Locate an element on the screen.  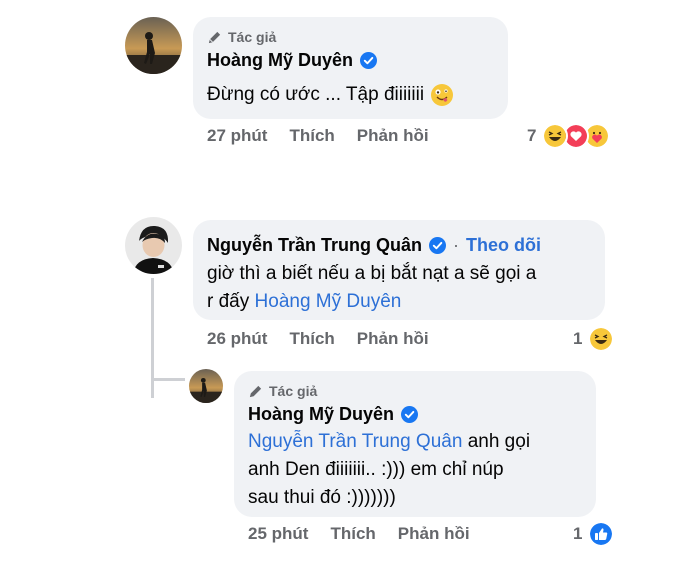
comment-text-line: sau thui đó :))))))) is located at coordinates (322, 497).